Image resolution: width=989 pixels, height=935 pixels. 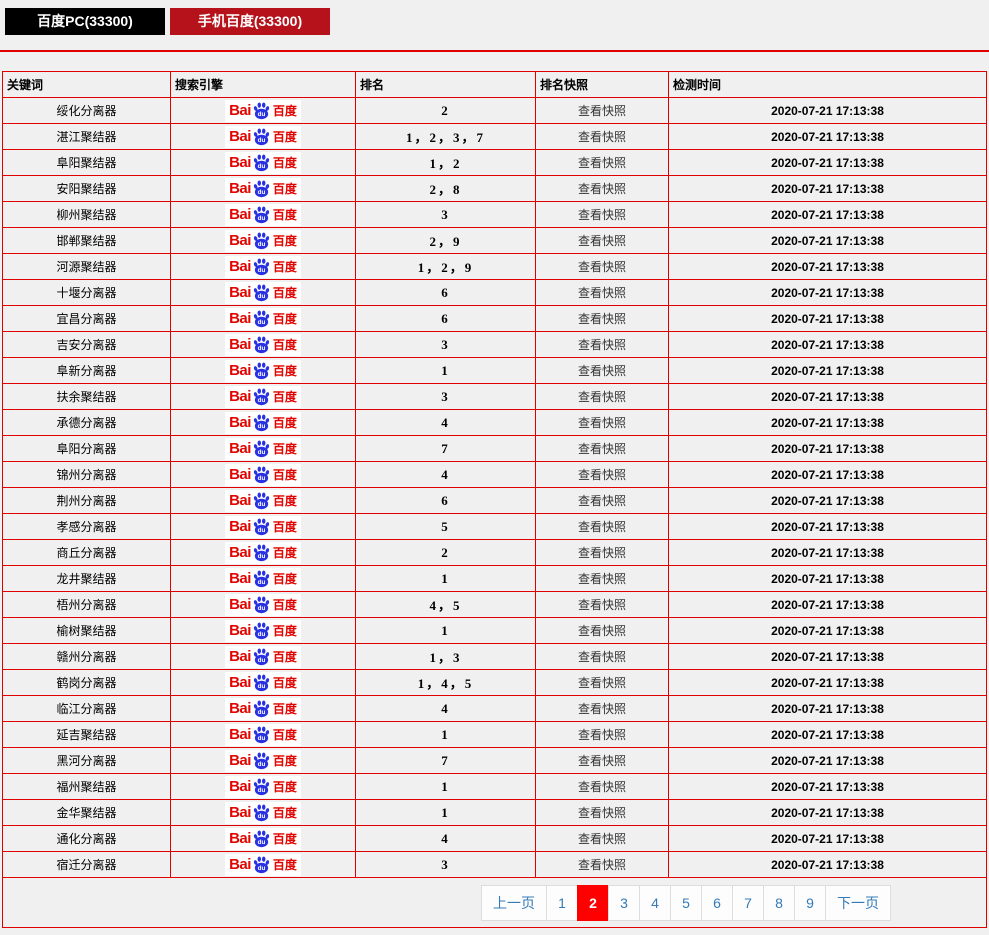 What do you see at coordinates (494, 17) in the screenshot?
I see `tab-bar: 百度PC(33300) 手机百度(33300)` at bounding box center [494, 17].